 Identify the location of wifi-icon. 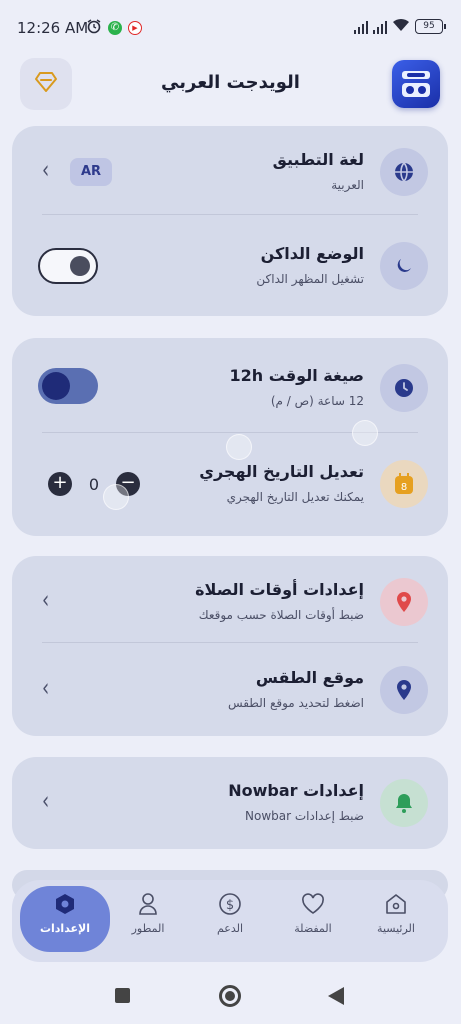
(401, 26).